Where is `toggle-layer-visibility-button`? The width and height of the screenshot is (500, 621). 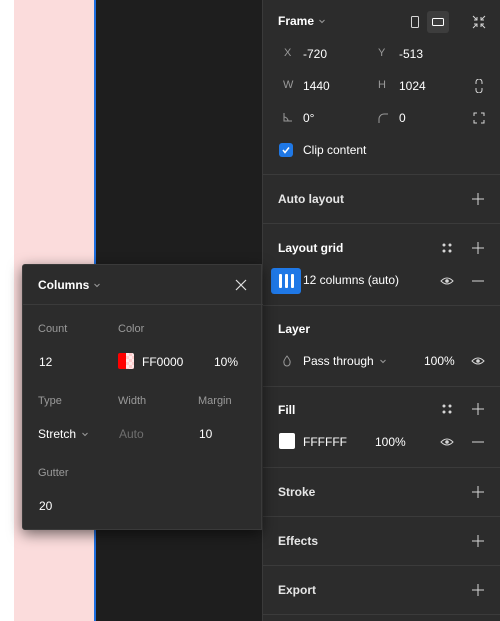
toggle-layer-visibility-button is located at coordinates (478, 361).